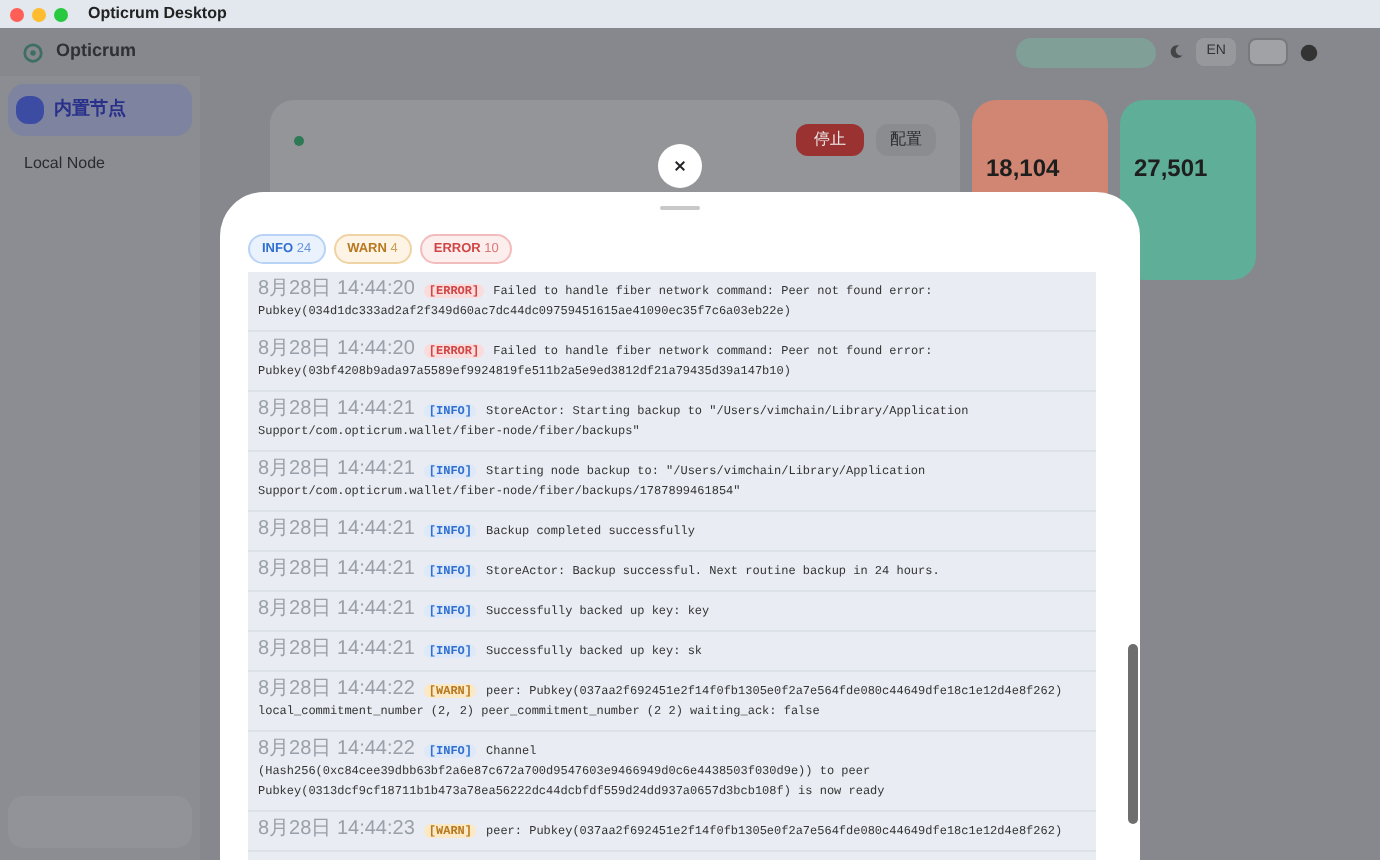 This screenshot has width=1380, height=860. I want to click on logo-icon, so click(33, 52).